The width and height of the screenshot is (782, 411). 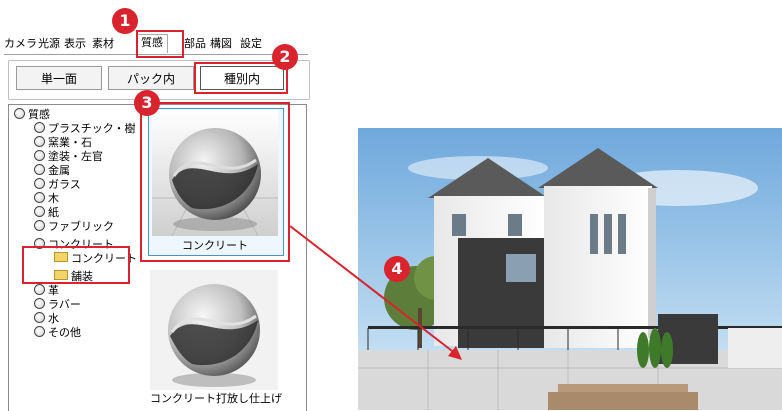 I want to click on callout-2: 2, so click(x=285, y=57).